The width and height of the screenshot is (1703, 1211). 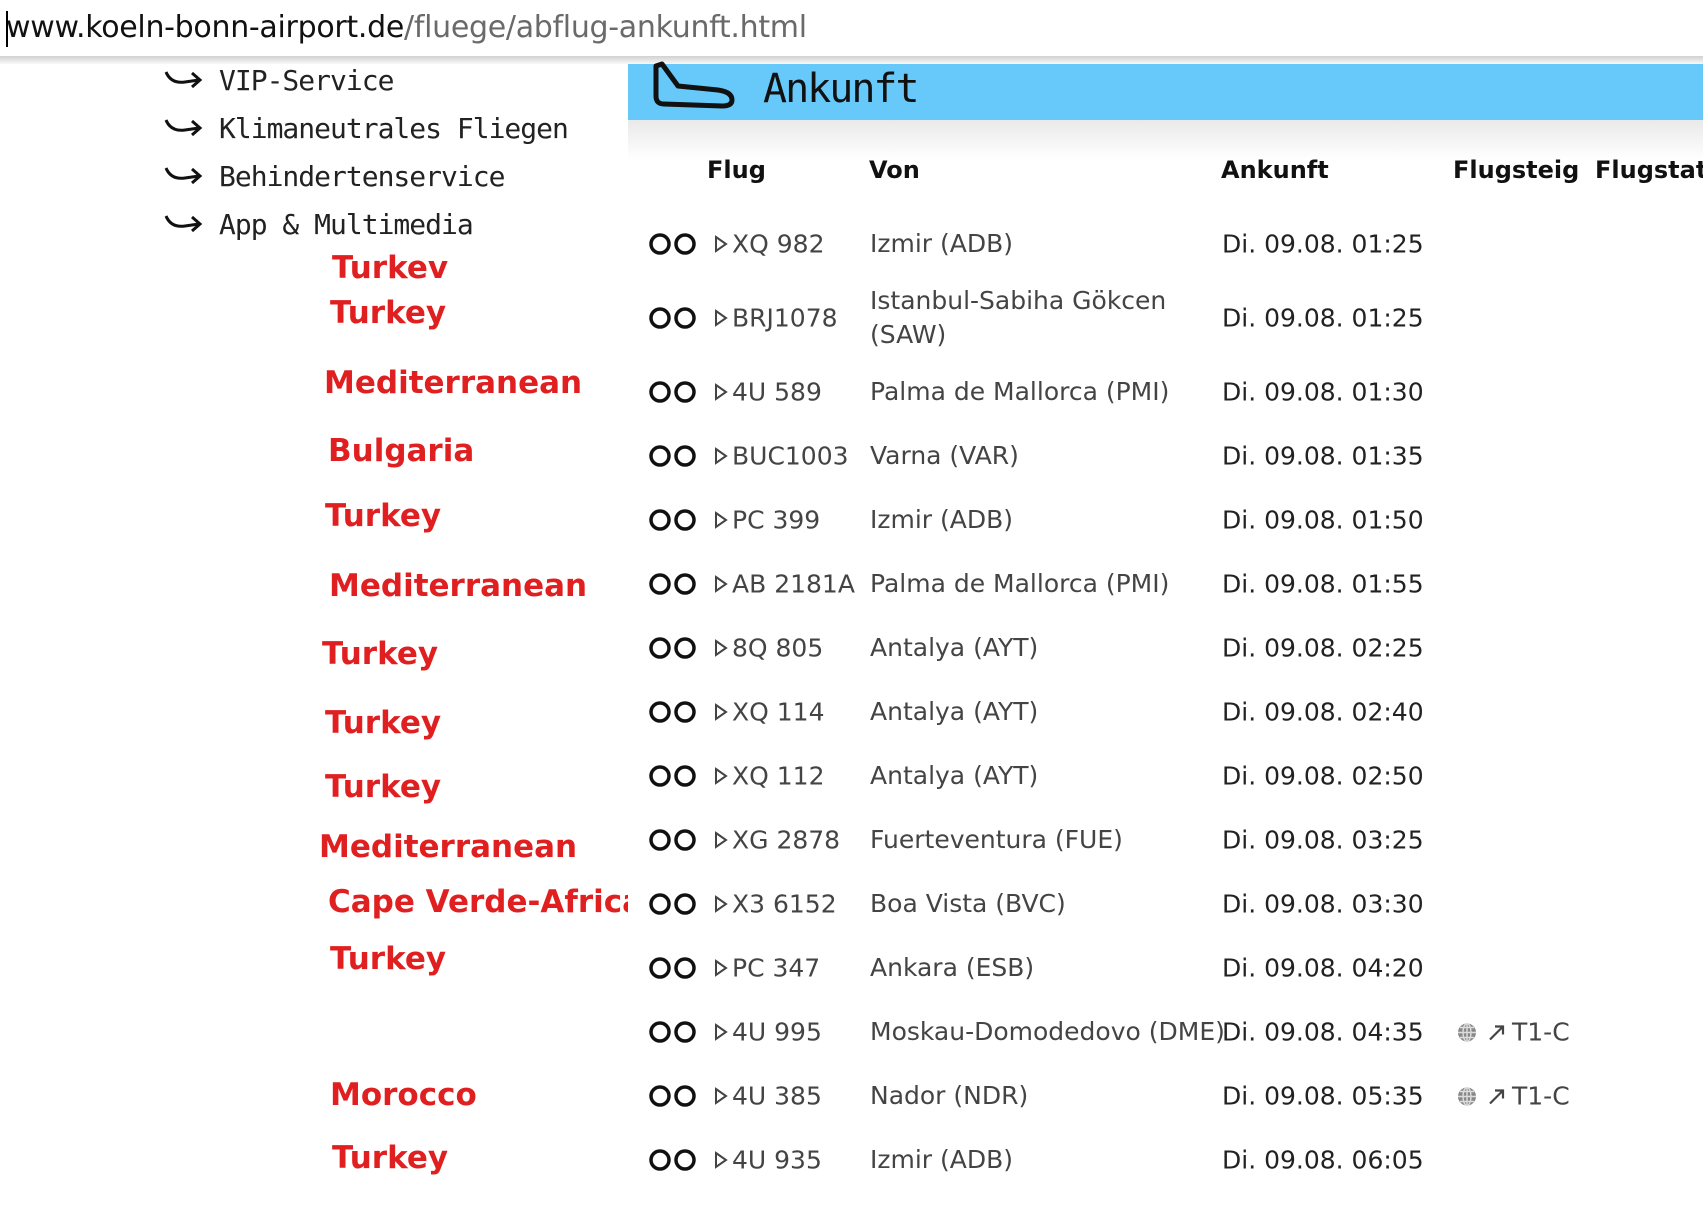 I want to click on nav-item-behindertenservice: Behindertenservice, so click(x=334, y=176).